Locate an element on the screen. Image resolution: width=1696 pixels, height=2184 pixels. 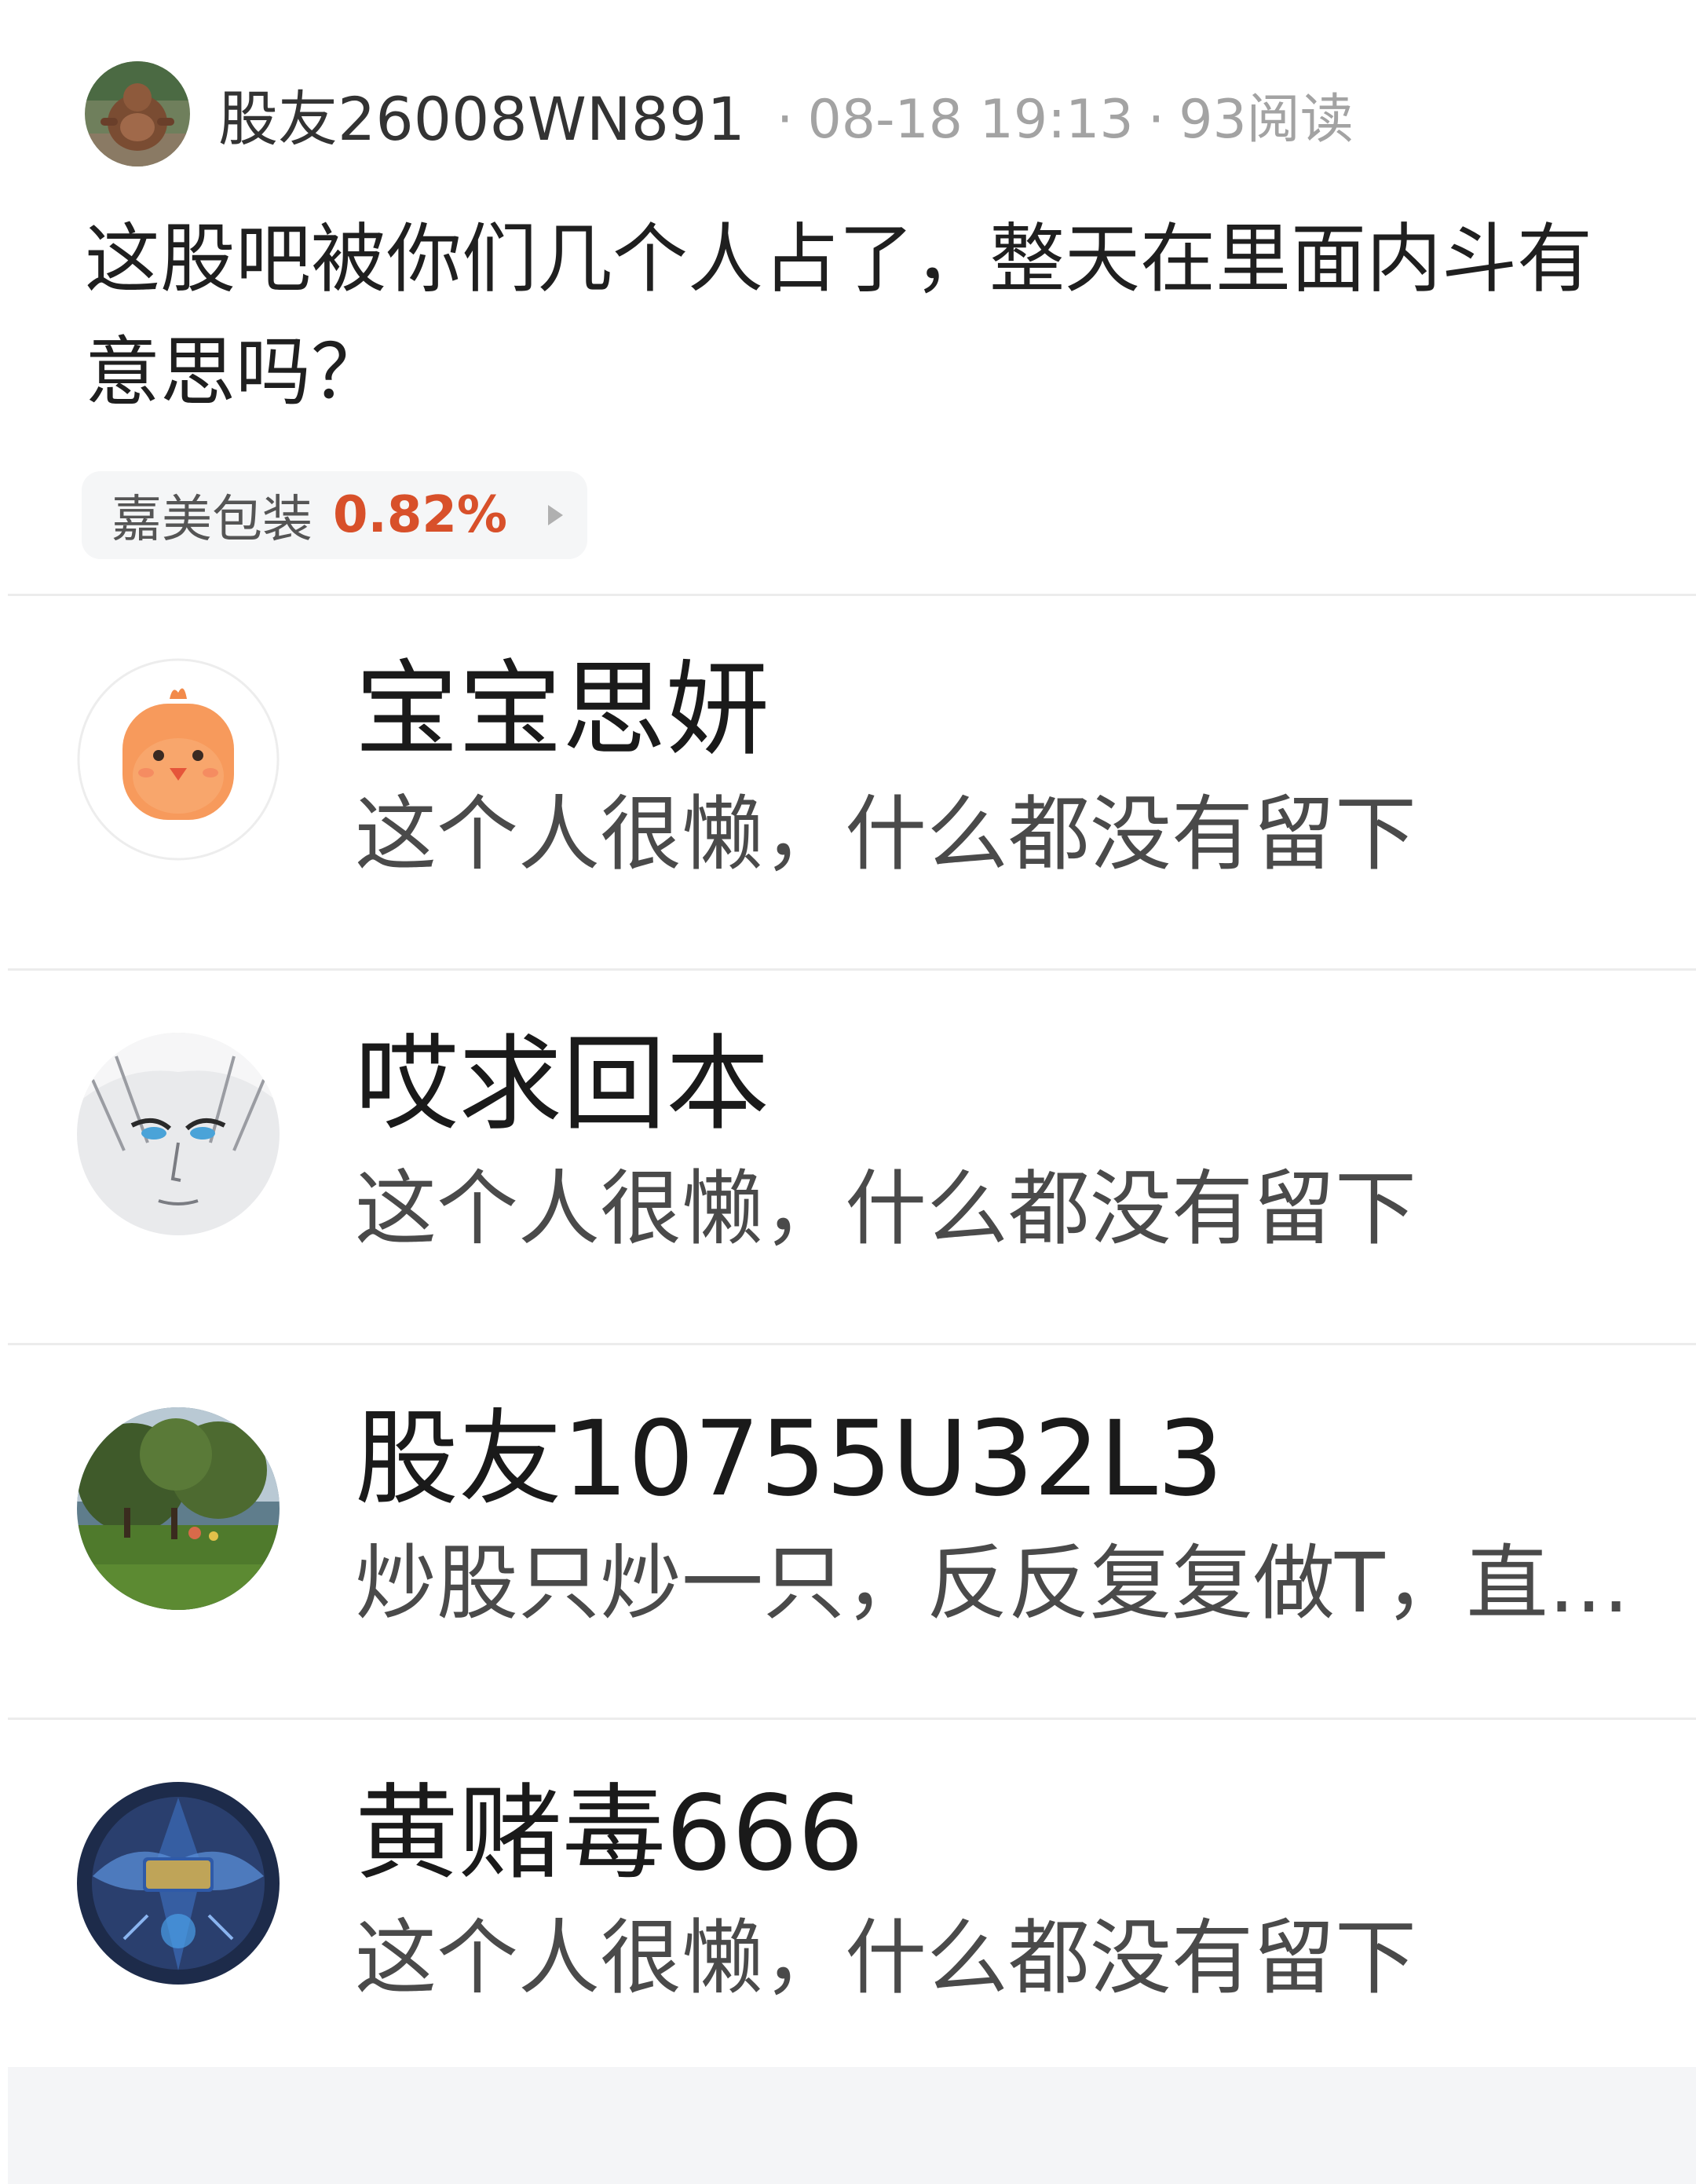
park-photo-icon is located at coordinates (178, 1508).